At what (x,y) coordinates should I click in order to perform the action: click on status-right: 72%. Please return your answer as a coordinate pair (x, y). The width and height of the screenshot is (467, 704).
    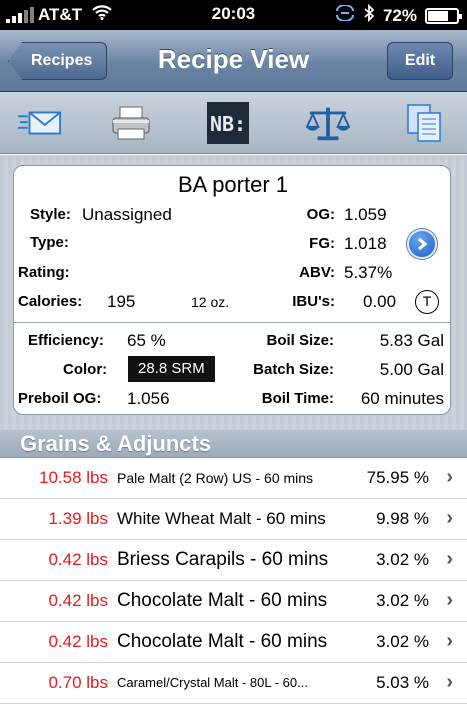
    Looking at the image, I should click on (398, 15).